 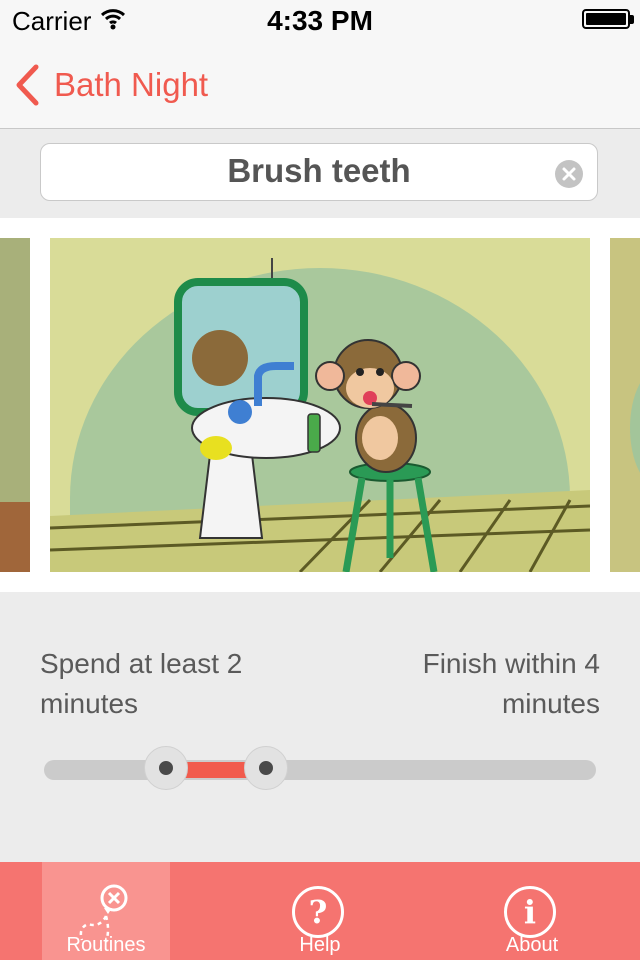 What do you see at coordinates (27, 85) in the screenshot?
I see `chevron-left-icon` at bounding box center [27, 85].